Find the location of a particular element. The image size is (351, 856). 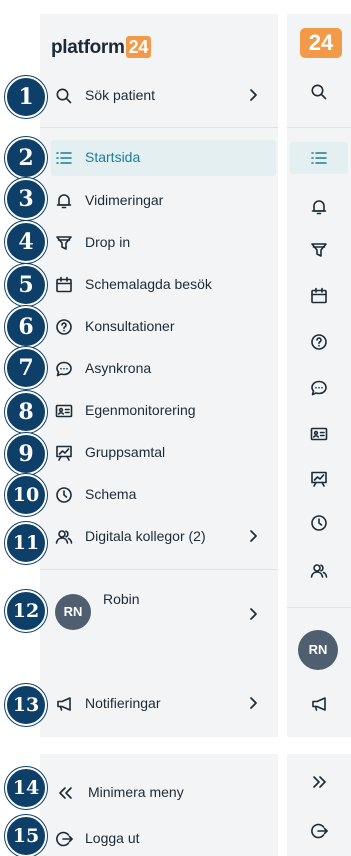

annotation-badge: 13 is located at coordinates (26, 705).